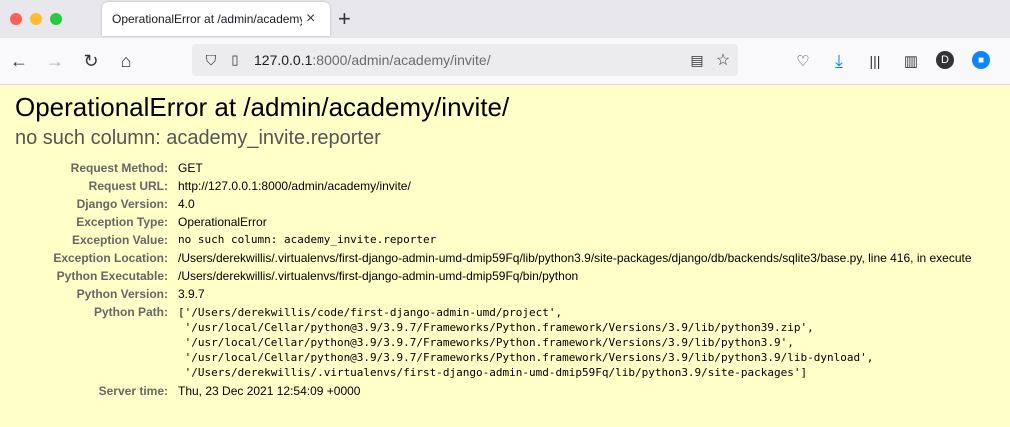 This screenshot has width=1010, height=427. I want to click on library-icon: |||, so click(875, 61).